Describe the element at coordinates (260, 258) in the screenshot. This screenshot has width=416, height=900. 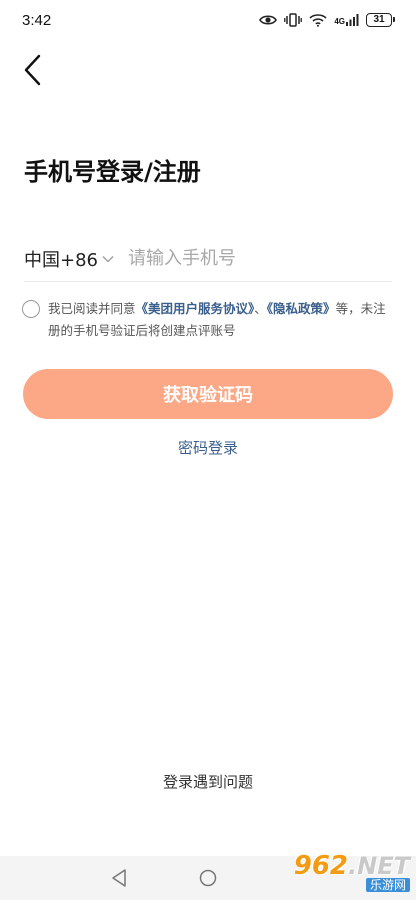
I see `phone-input` at that location.